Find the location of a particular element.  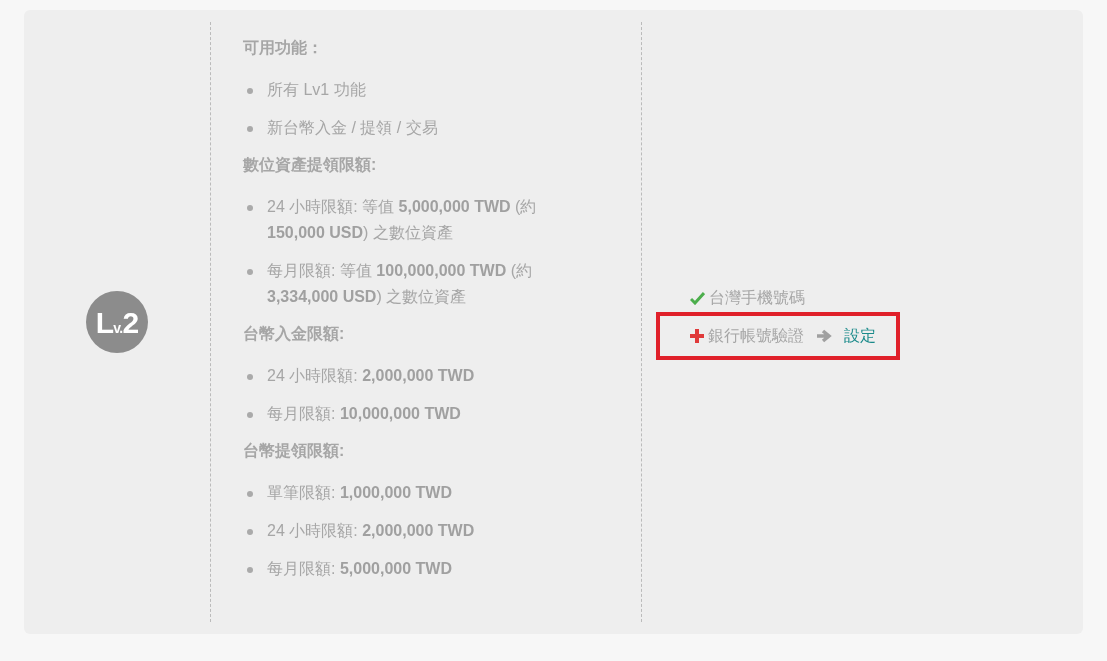

section-heading: 台幣提領限額: is located at coordinates (294, 451).